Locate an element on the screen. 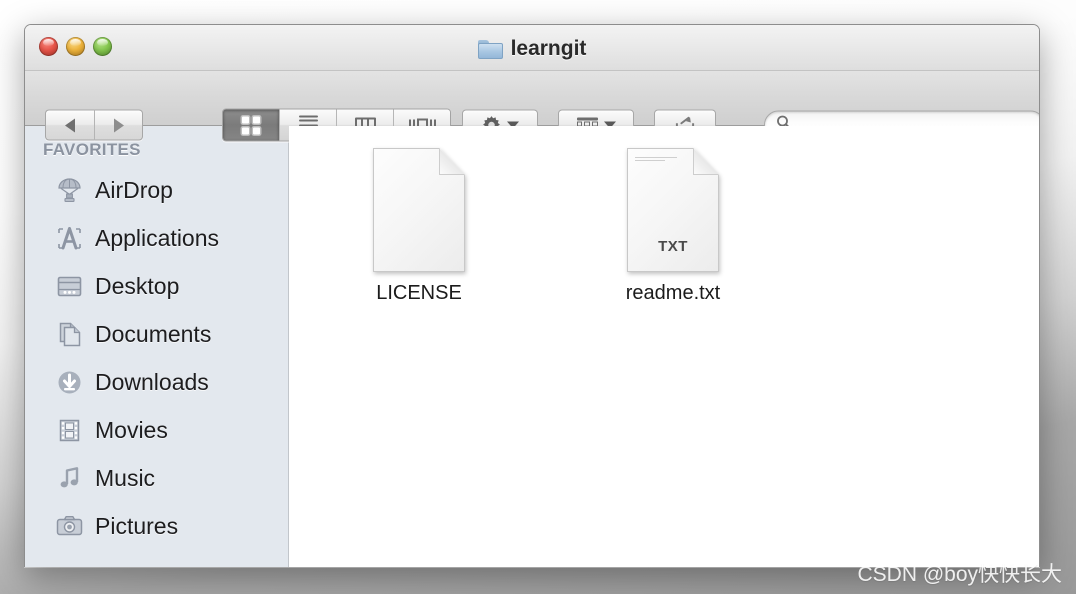 The height and width of the screenshot is (594, 1076). file-label: readme.txt is located at coordinates (673, 293).